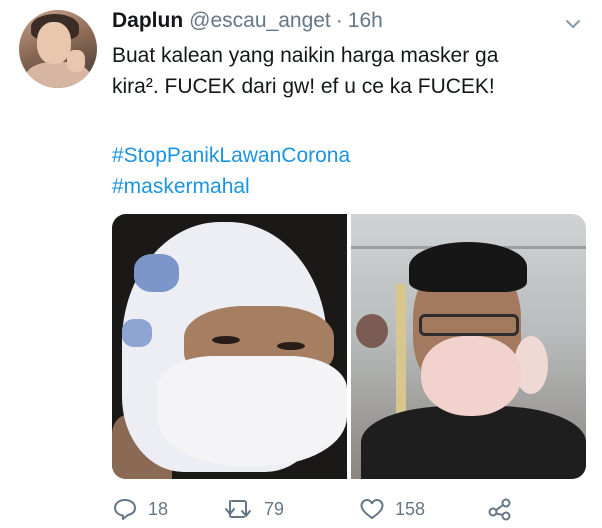 This screenshot has height=528, width=602. I want to click on hashtag-list: #StopPanikLawanCorona #maskermahal, so click(231, 171).